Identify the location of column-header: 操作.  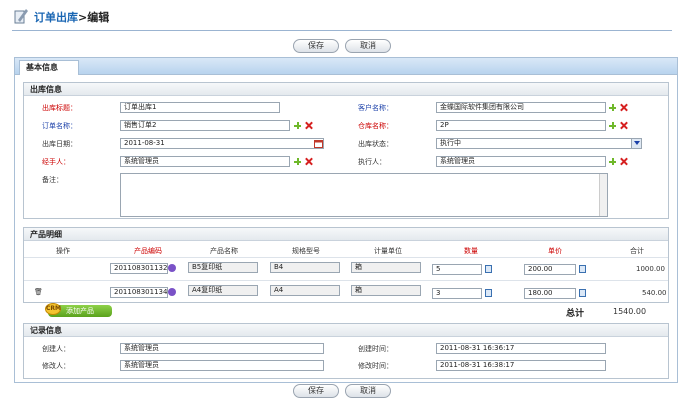
(63, 251).